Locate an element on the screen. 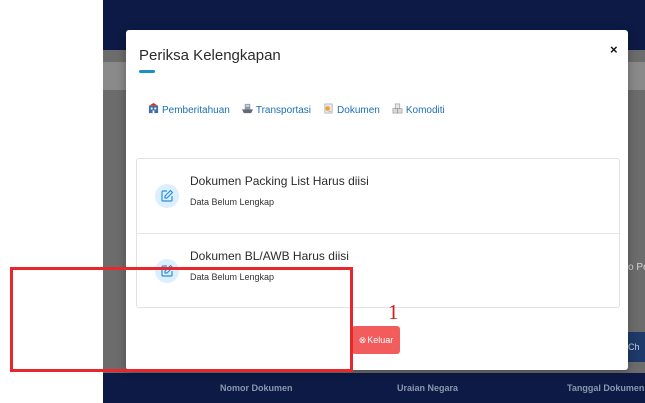 The image size is (645, 403). tab-label: Transportasi is located at coordinates (283, 110).